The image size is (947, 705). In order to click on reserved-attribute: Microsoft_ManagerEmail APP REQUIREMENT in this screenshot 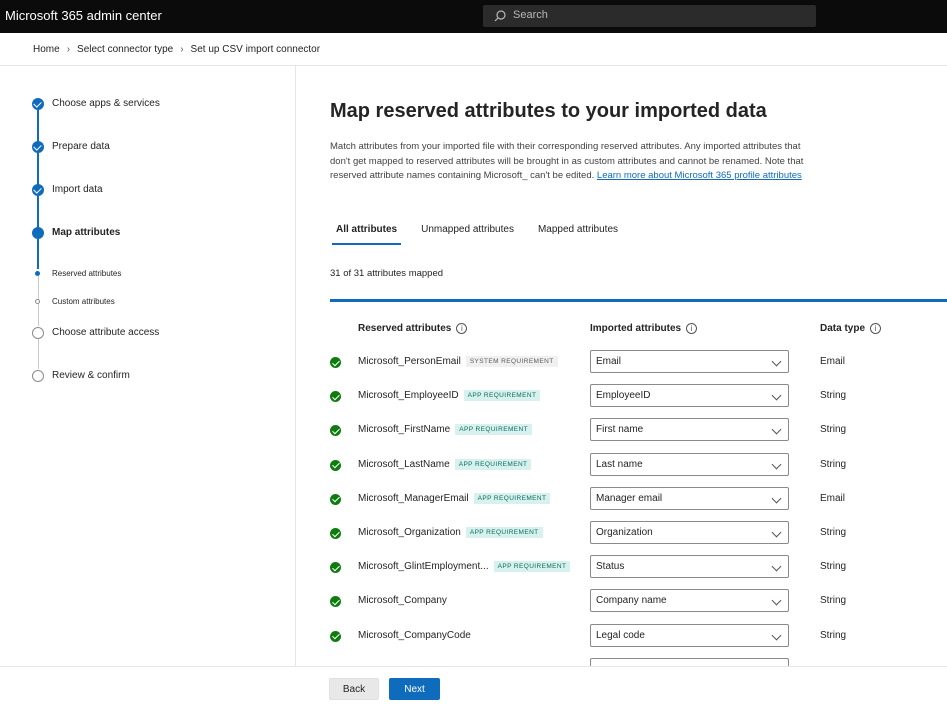, I will do `click(454, 498)`.